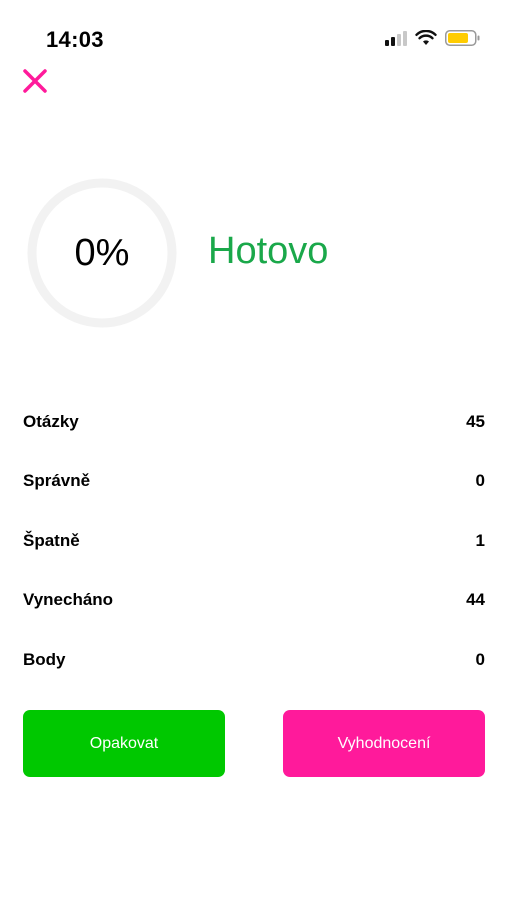  What do you see at coordinates (254, 422) in the screenshot?
I see `stat-row-questions: Otázky 45` at bounding box center [254, 422].